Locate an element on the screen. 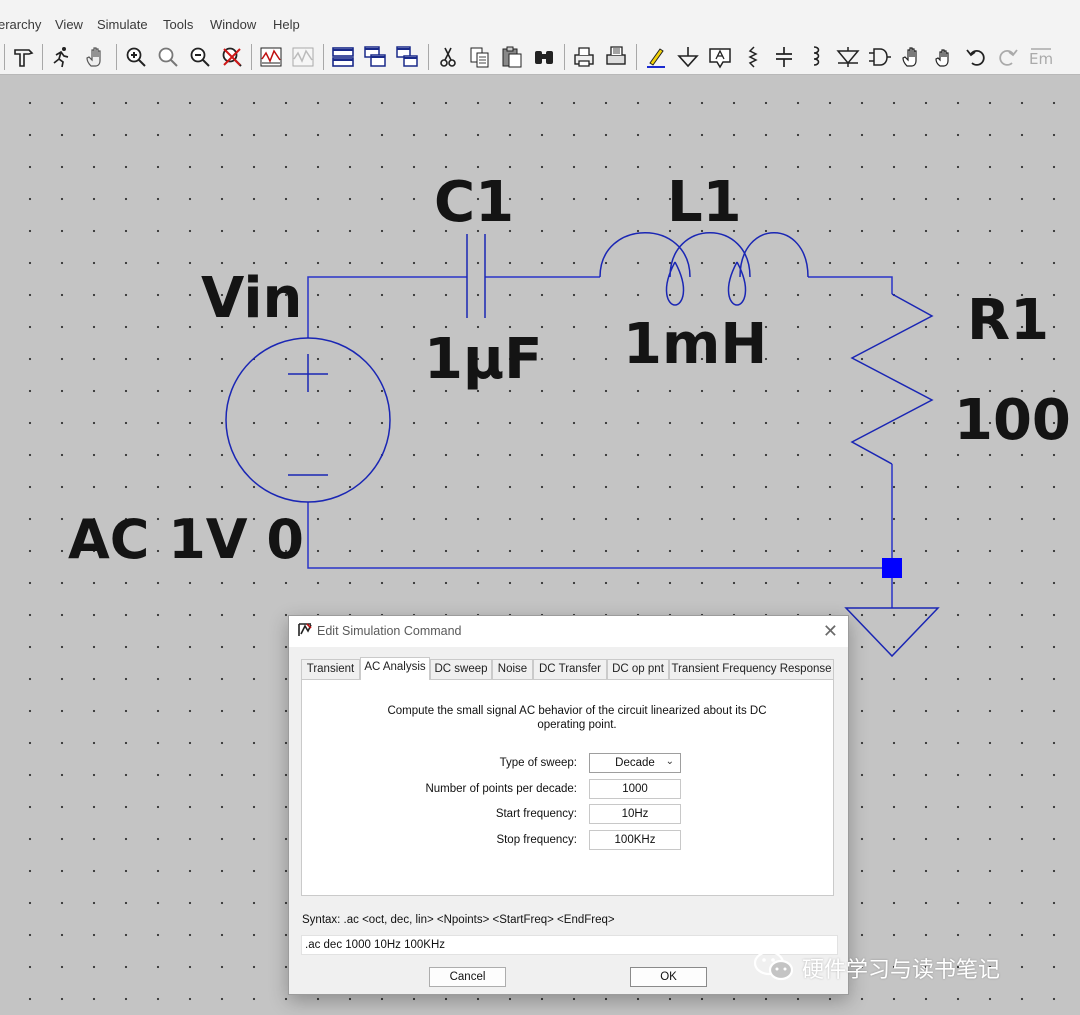 The image size is (1080, 1015). wechat-logo-icon is located at coordinates (773, 965).